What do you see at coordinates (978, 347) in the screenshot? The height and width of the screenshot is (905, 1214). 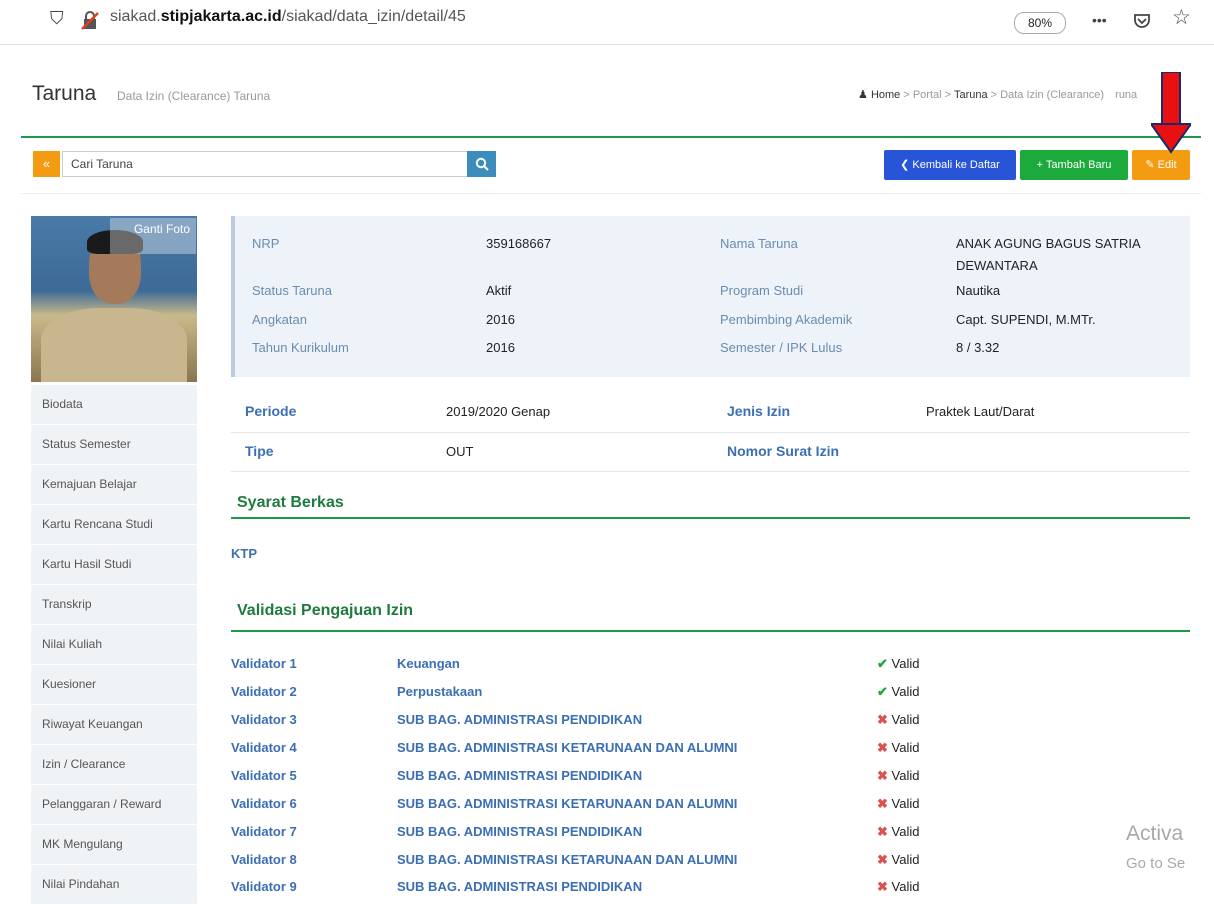 I see `ipk-value: 8 / 3.32` at bounding box center [978, 347].